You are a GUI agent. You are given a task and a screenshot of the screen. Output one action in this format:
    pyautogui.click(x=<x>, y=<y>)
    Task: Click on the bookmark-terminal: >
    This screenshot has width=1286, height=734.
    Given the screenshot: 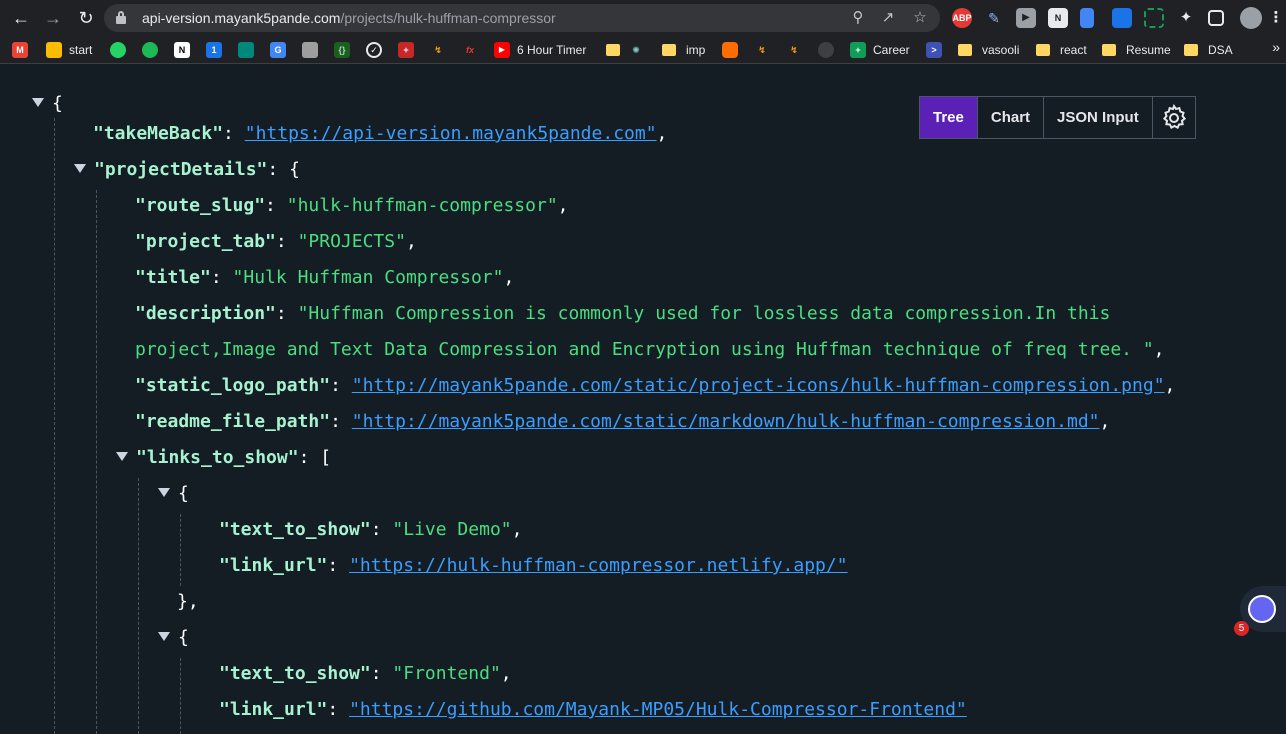 What is the action you would take?
    pyautogui.click(x=937, y=50)
    